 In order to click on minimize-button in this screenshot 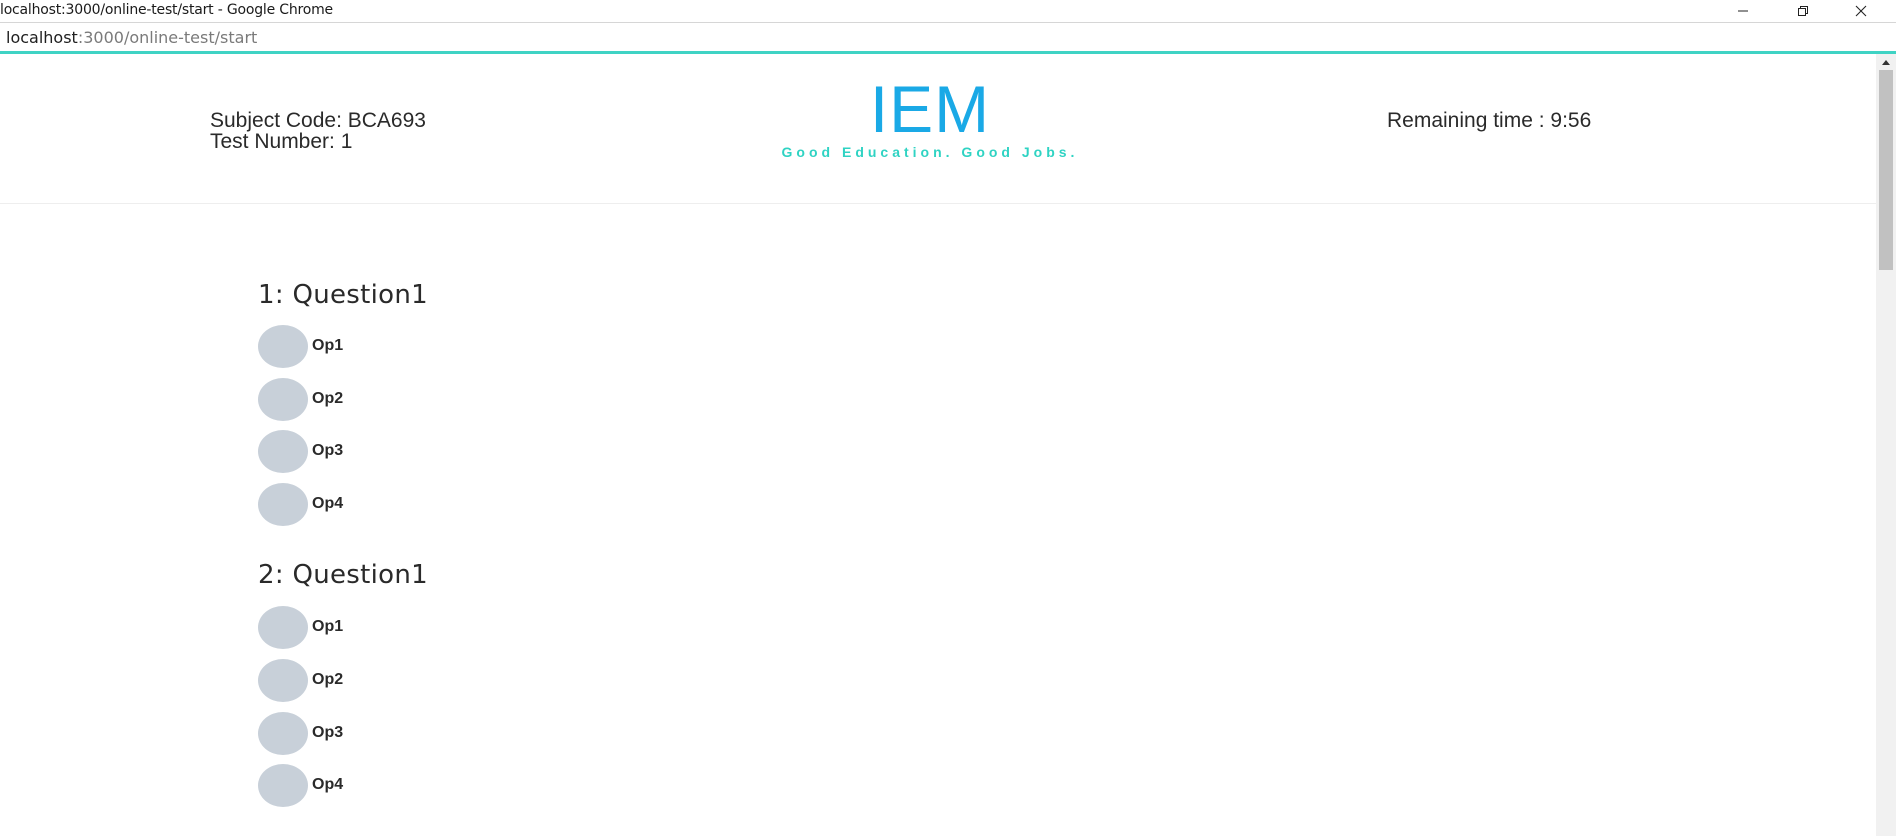, I will do `click(1743, 11)`.